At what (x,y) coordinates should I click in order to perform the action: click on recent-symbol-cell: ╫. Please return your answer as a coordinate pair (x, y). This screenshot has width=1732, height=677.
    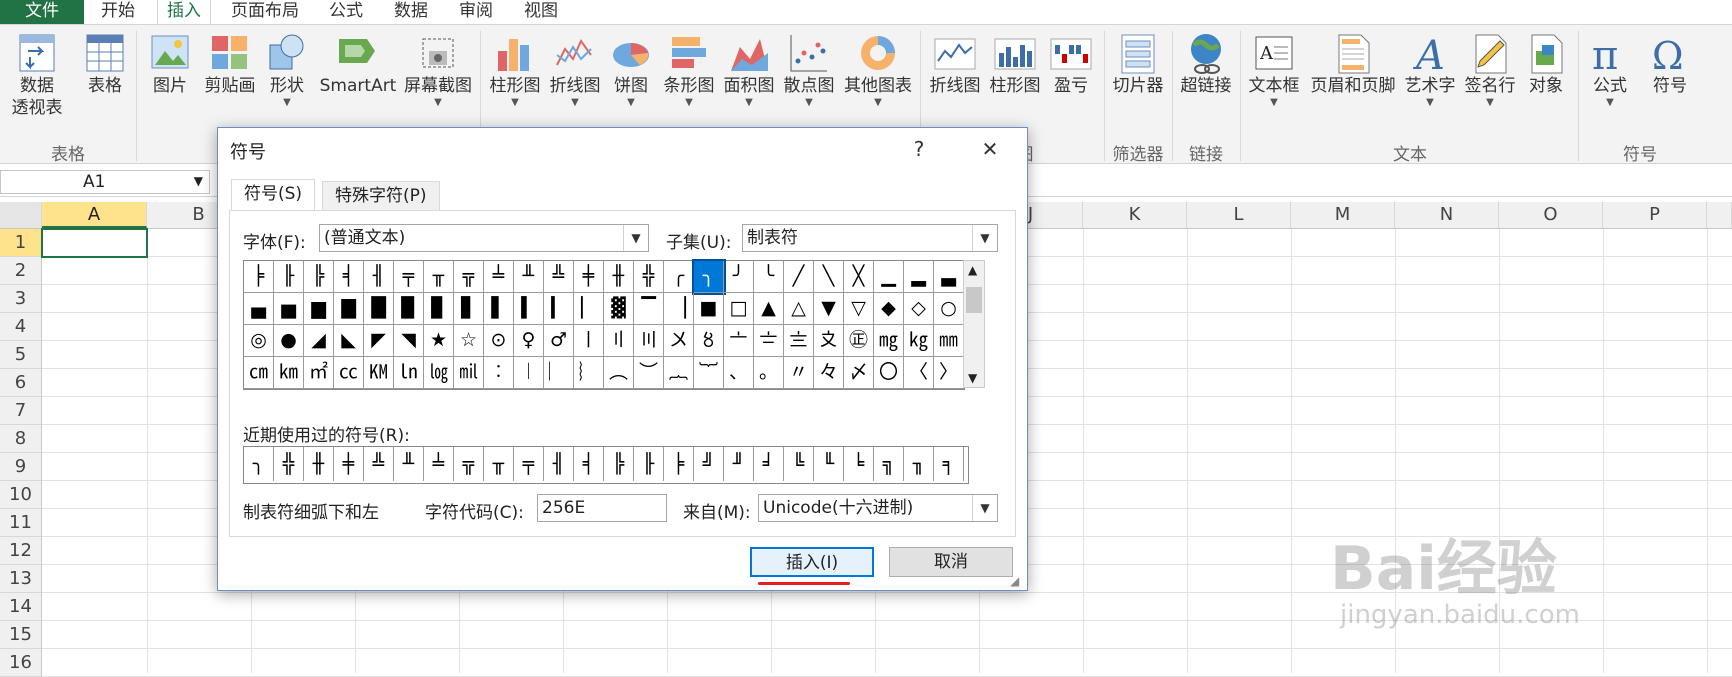
    Looking at the image, I should click on (319, 464).